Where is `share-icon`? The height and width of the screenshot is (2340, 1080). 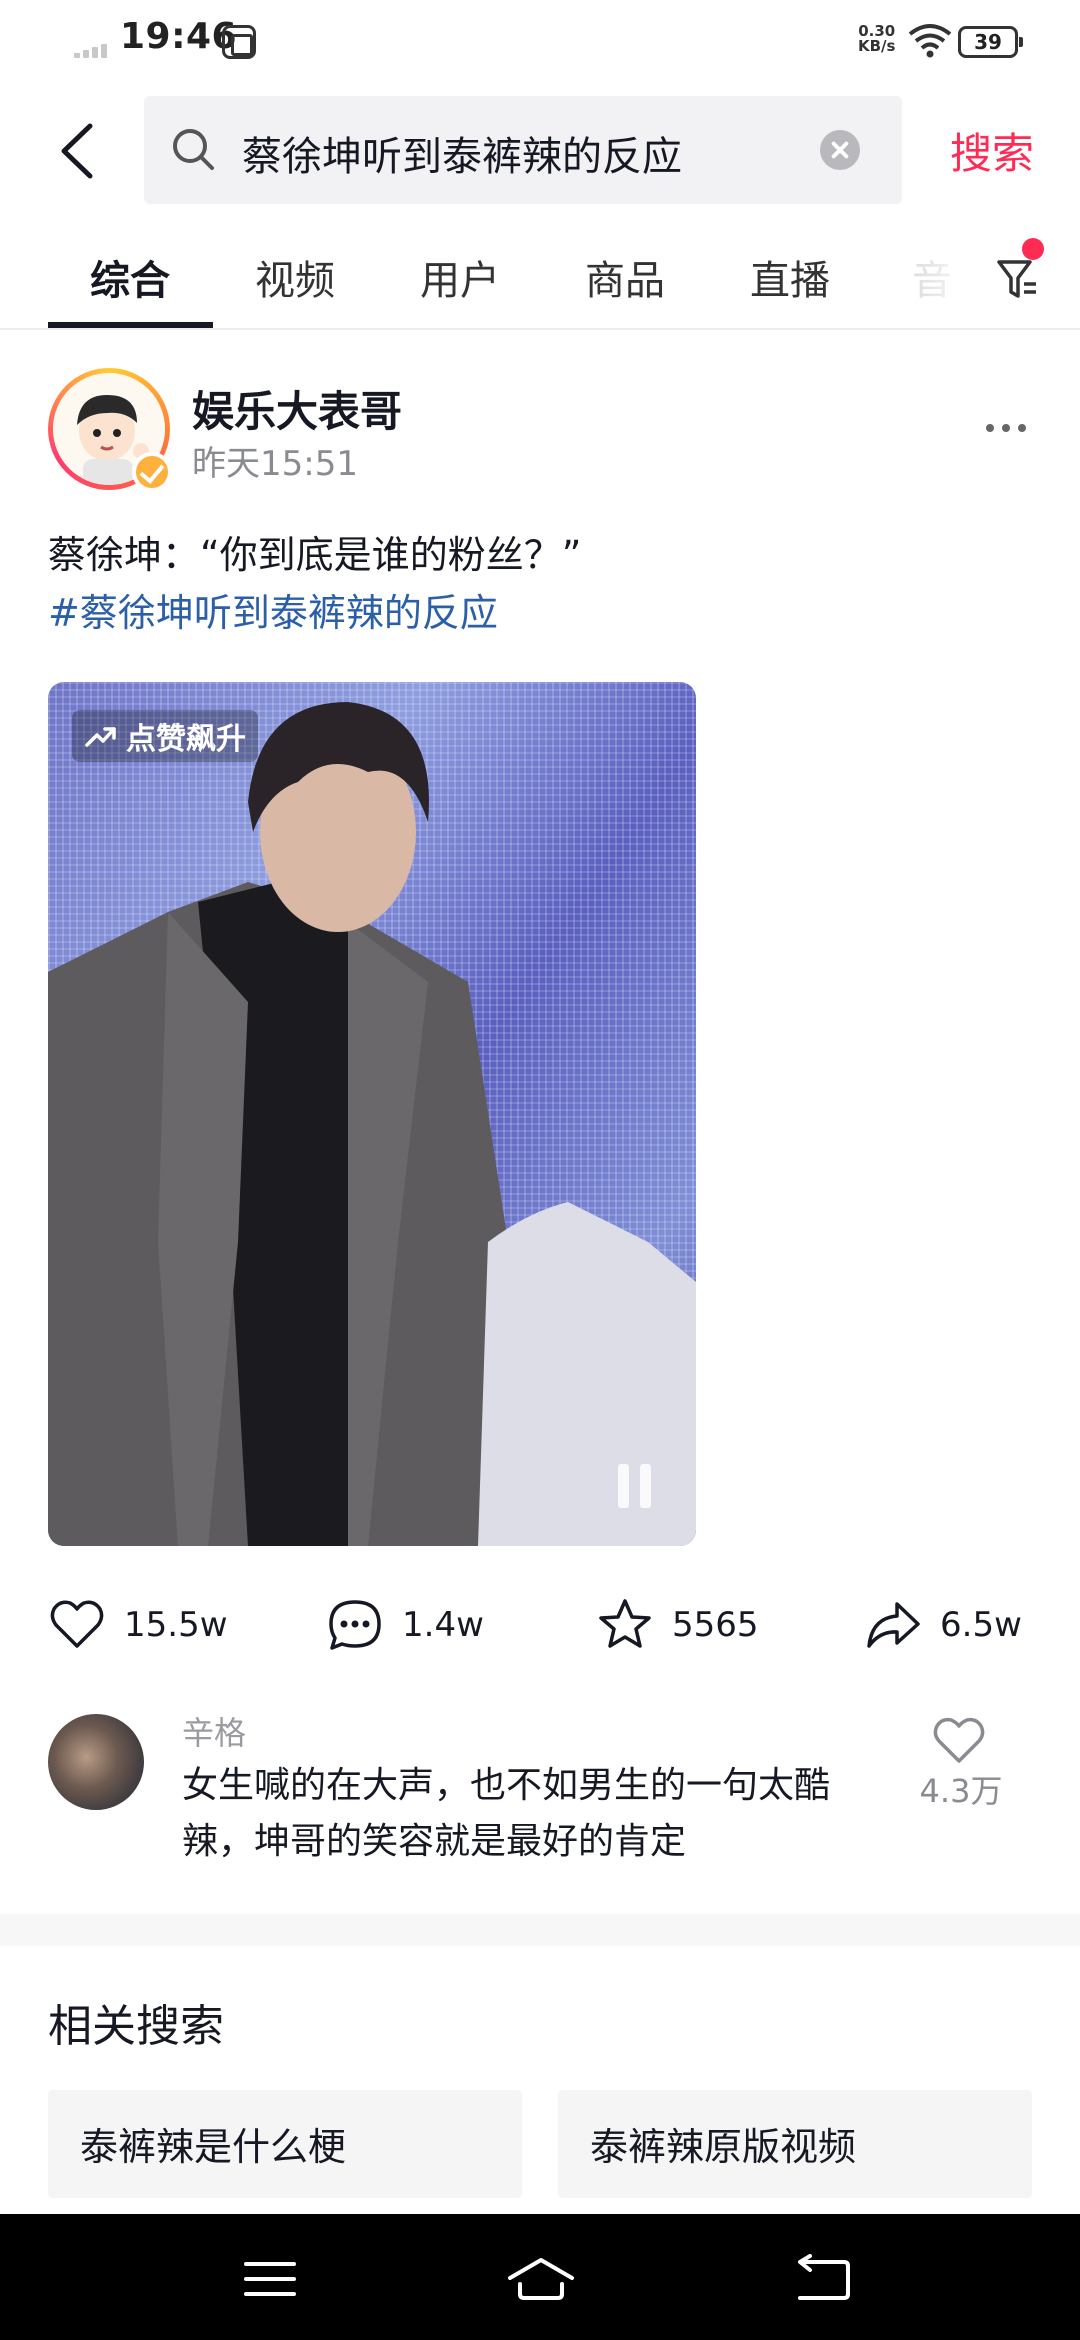
share-icon is located at coordinates (893, 1625).